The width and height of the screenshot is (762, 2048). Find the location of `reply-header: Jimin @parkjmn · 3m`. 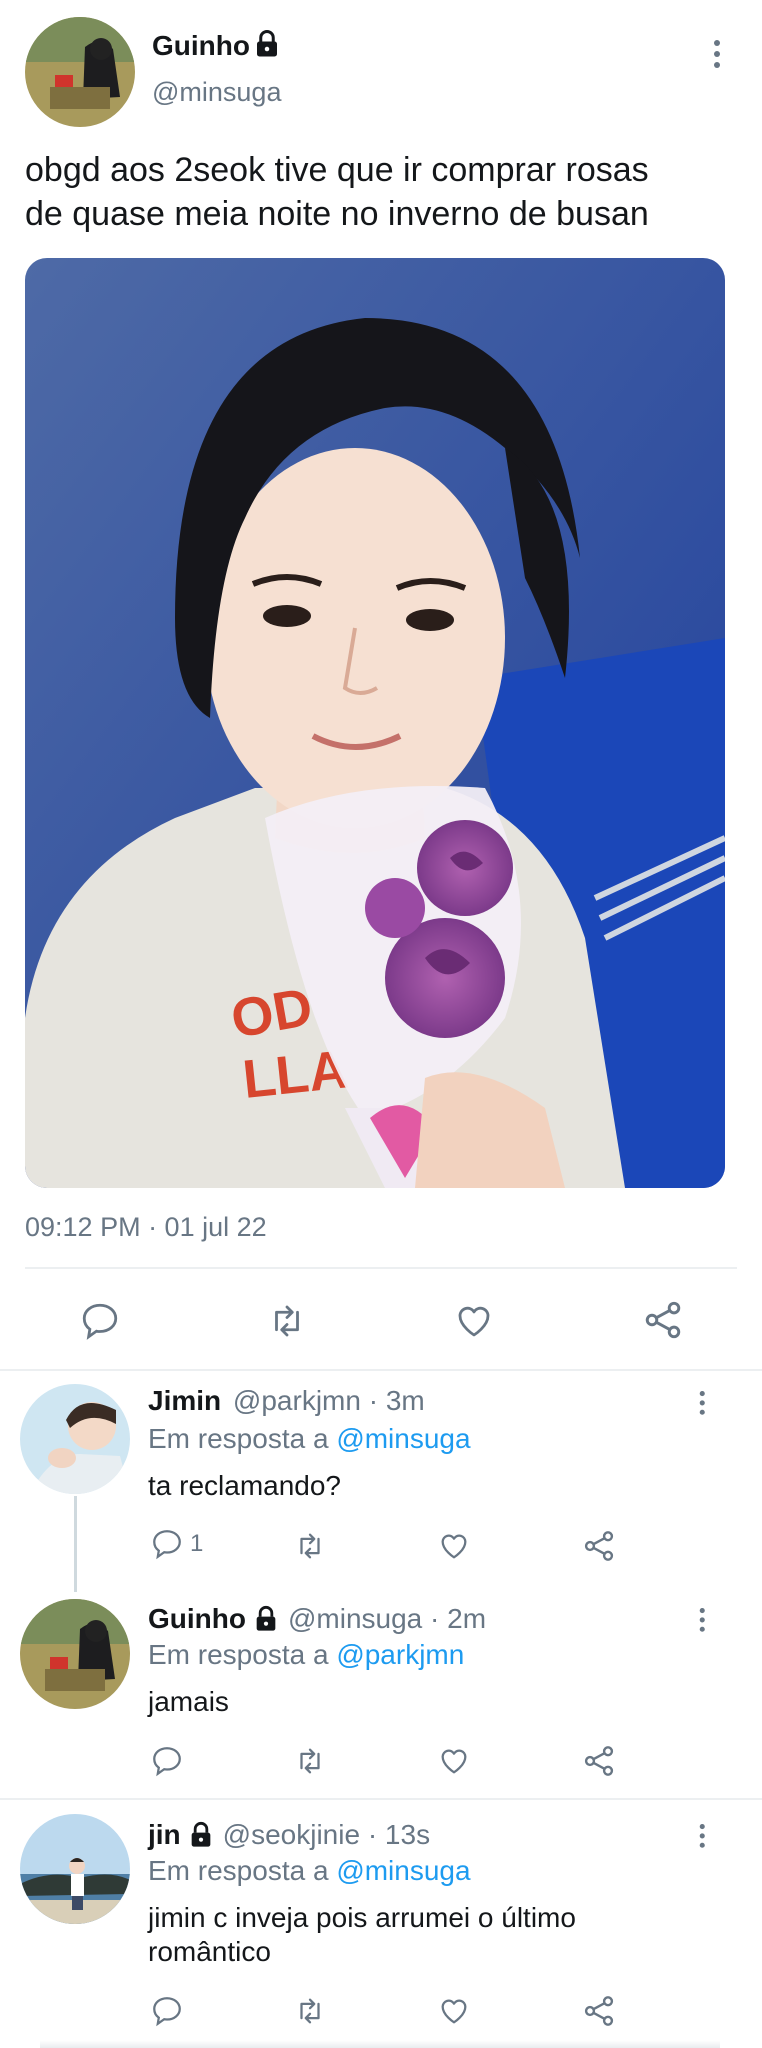

reply-header: Jimin @parkjmn · 3m is located at coordinates (286, 1401).